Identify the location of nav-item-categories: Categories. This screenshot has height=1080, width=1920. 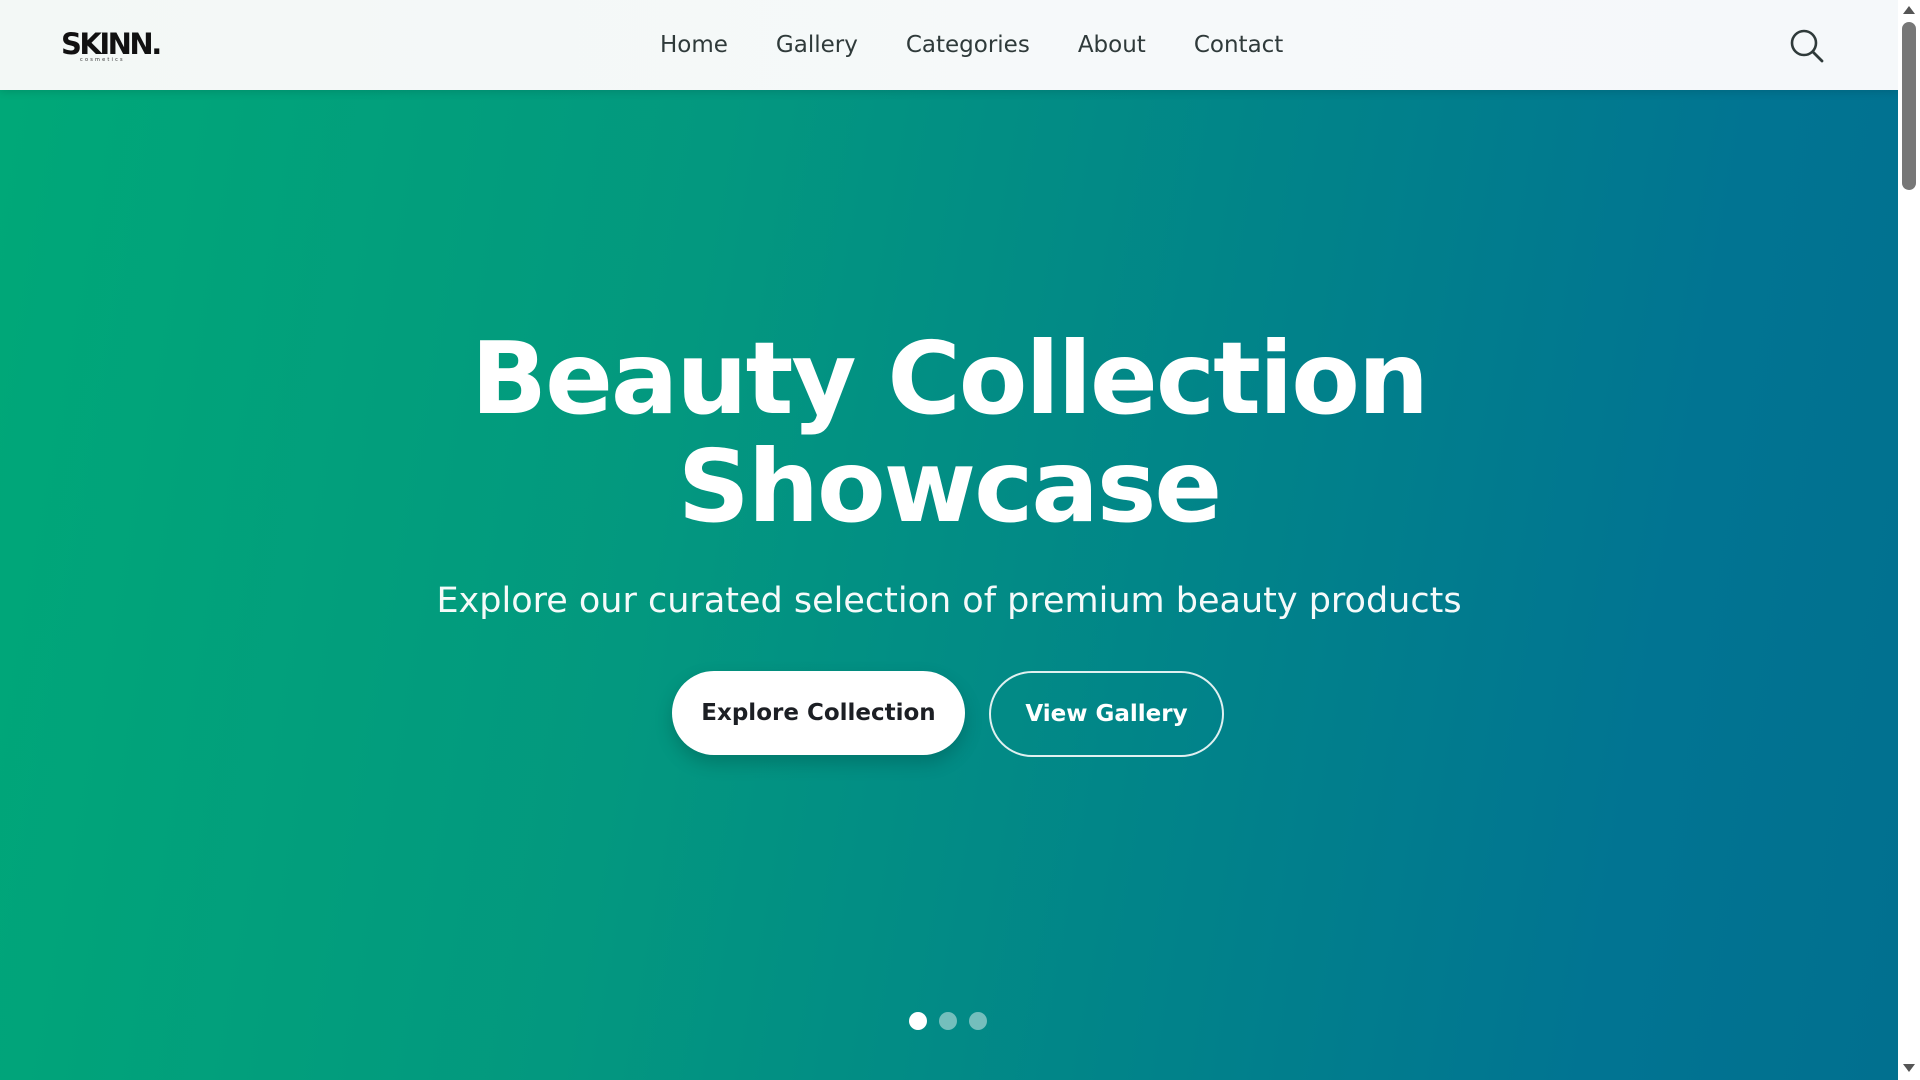
(968, 45).